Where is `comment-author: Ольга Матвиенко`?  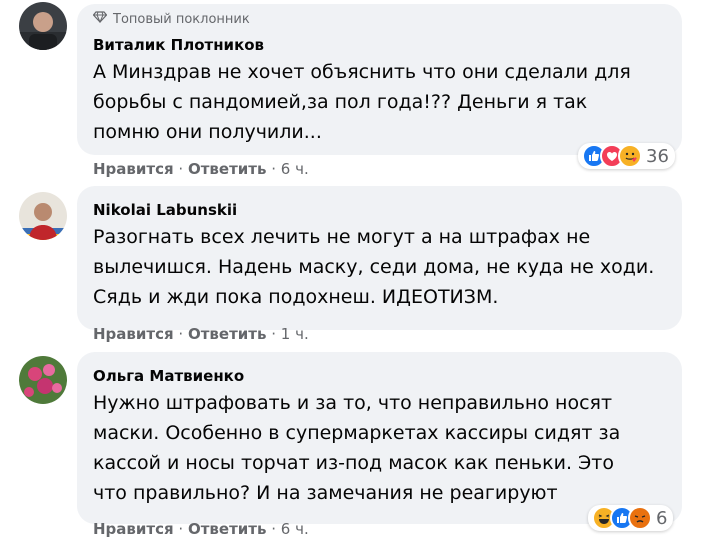
comment-author: Ольга Матвиенко is located at coordinates (379, 376).